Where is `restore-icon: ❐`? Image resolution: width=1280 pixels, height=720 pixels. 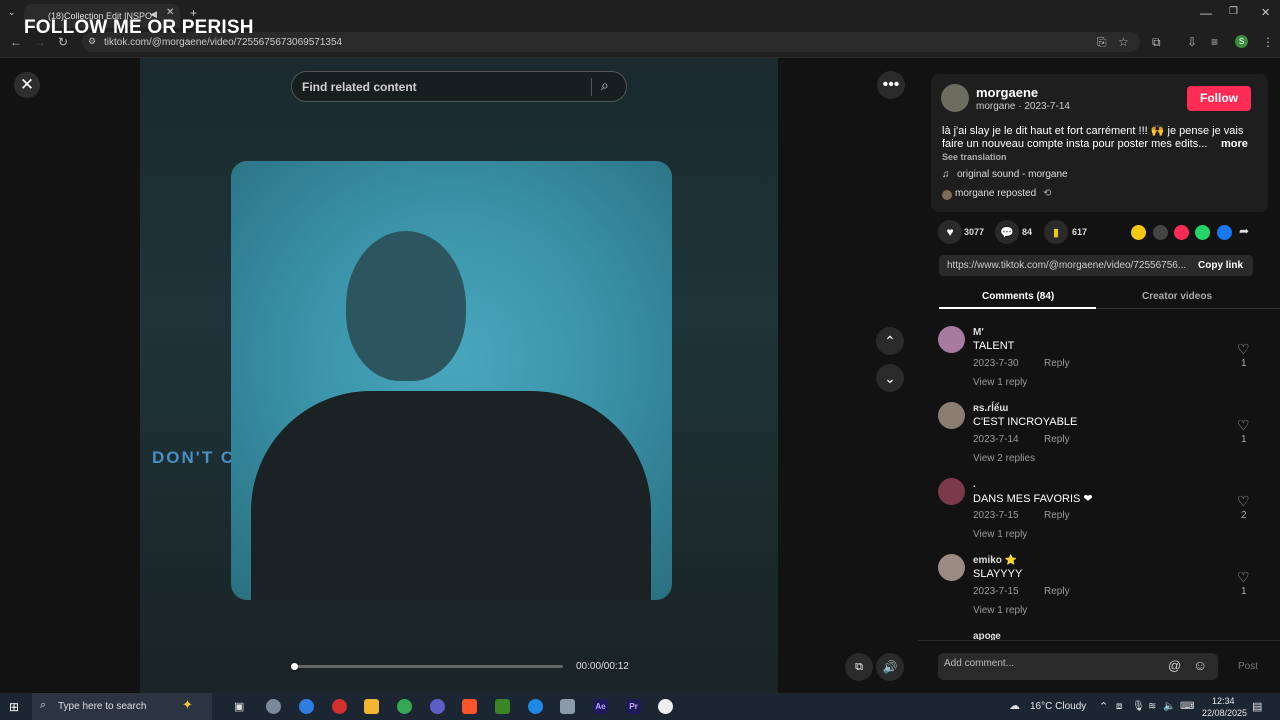
restore-icon: ❐ is located at coordinates (1233, 11).